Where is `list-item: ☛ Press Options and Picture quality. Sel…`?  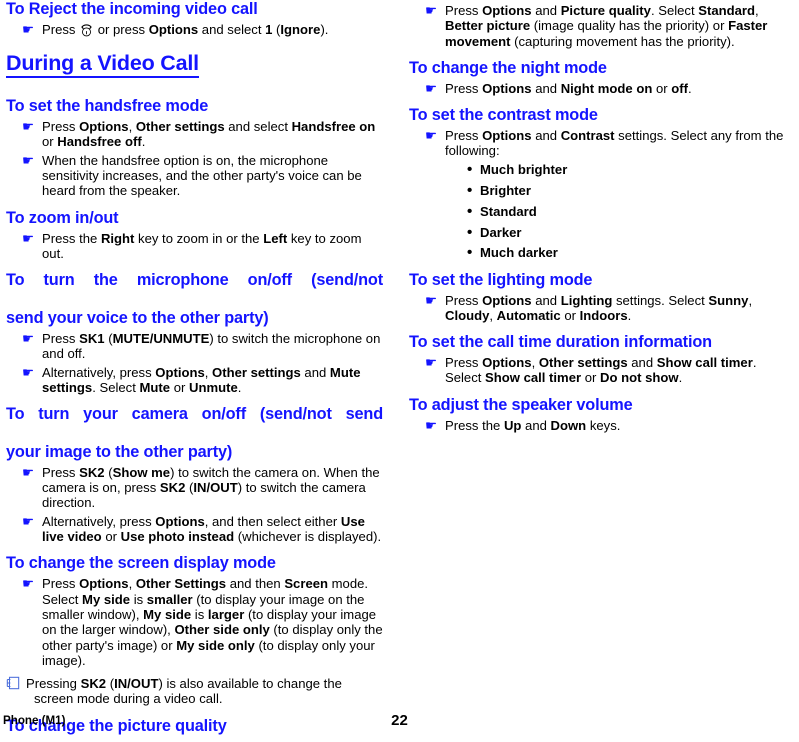
list-item: ☛ Press Options and Picture quality. Sel… is located at coordinates (598, 26).